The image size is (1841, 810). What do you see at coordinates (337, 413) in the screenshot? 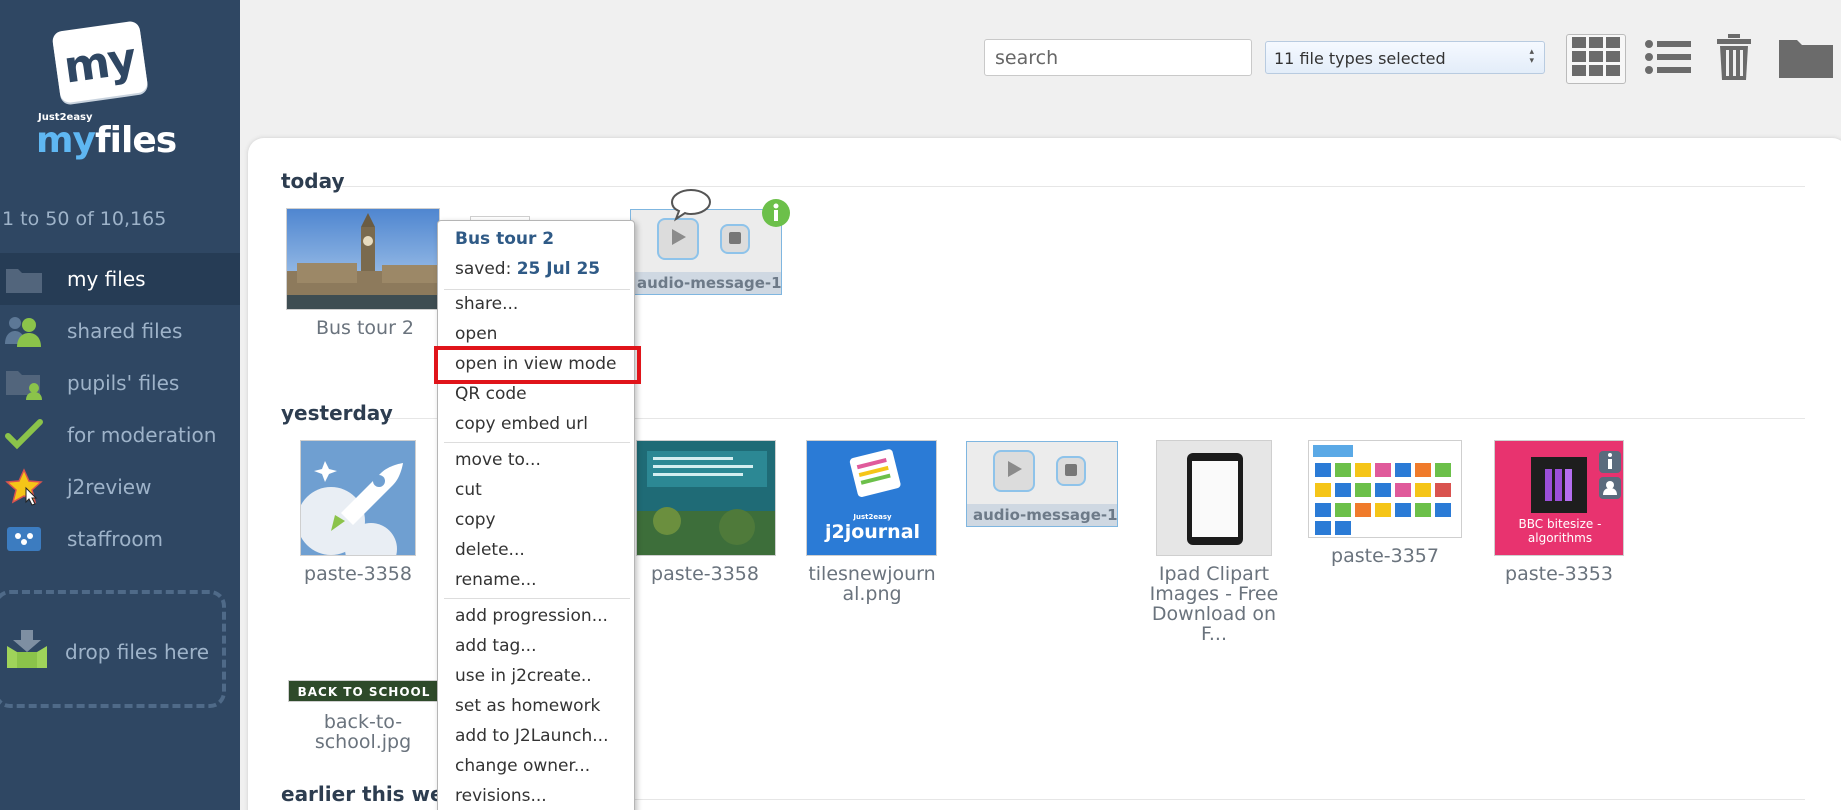
I see `section-yesterday: yesterday` at bounding box center [337, 413].